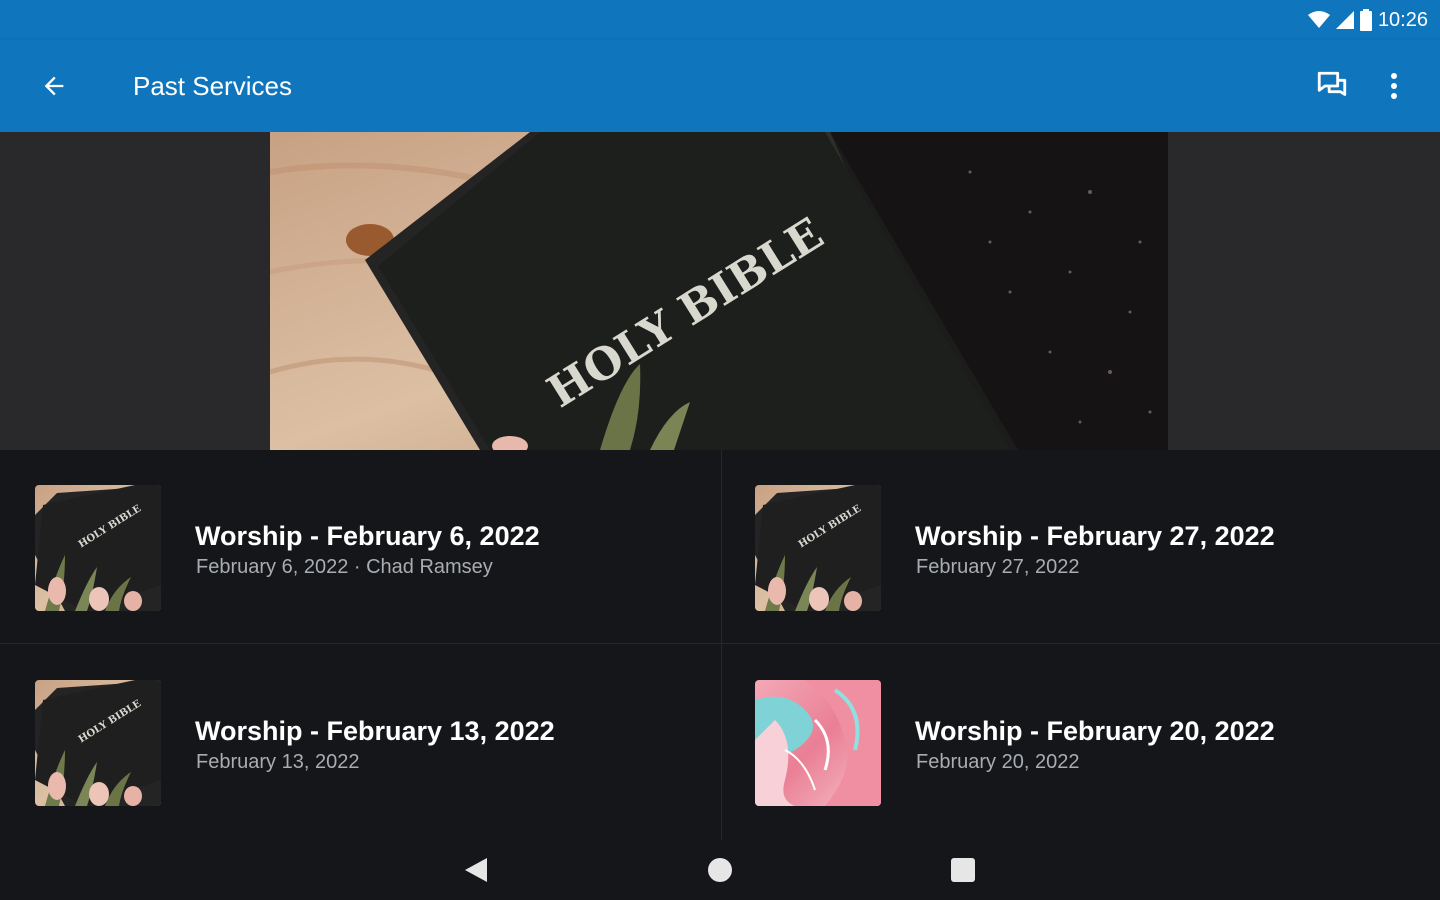 The height and width of the screenshot is (900, 1440). I want to click on chat-button, so click(1332, 86).